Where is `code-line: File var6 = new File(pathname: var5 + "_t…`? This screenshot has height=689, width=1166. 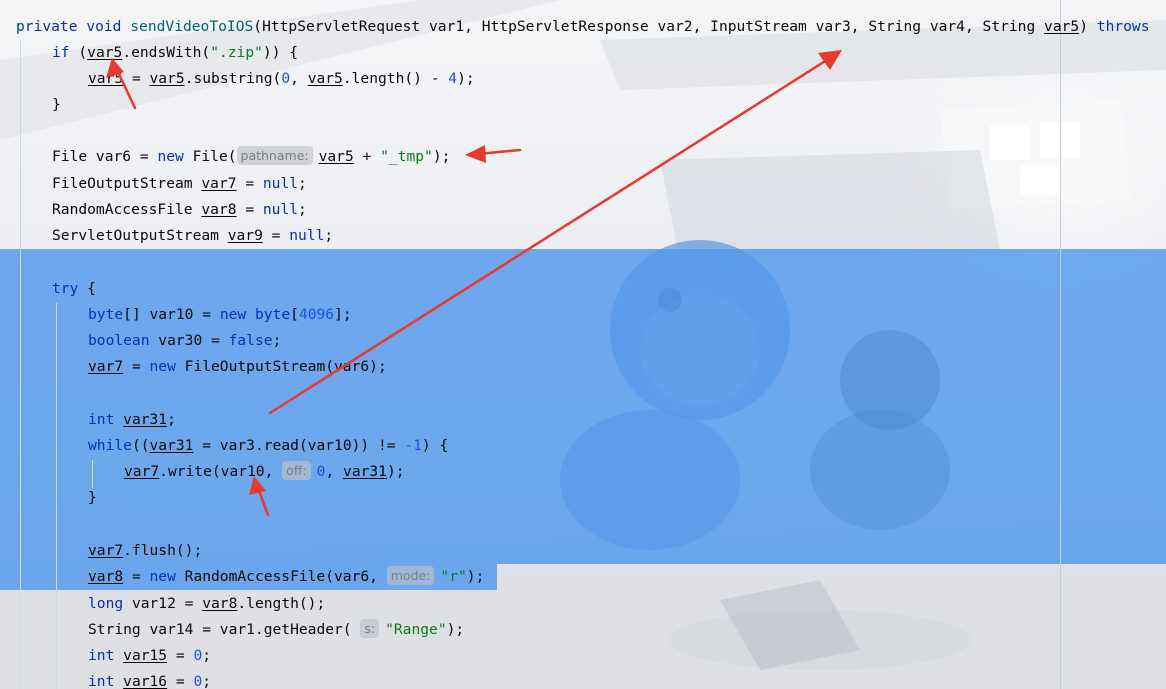 code-line: File var6 = new File(pathname: var5 + "_t… is located at coordinates (251, 157).